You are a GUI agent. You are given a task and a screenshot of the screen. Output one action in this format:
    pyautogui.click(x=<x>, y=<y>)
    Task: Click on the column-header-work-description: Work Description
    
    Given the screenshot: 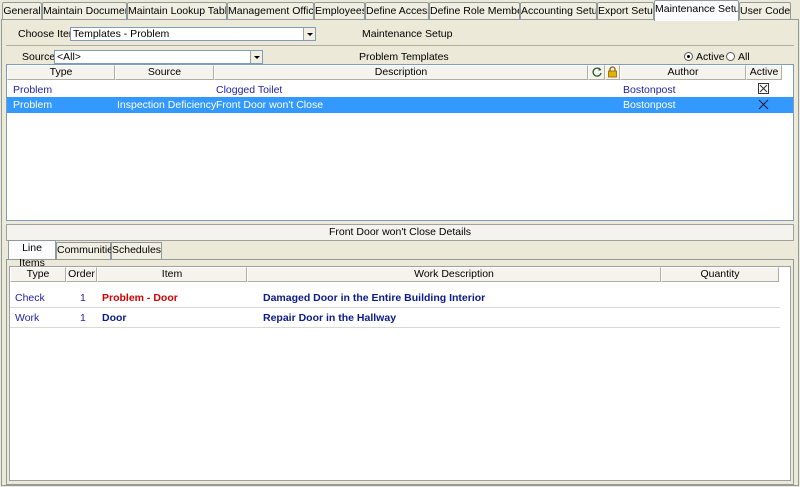 What is the action you would take?
    pyautogui.click(x=454, y=274)
    